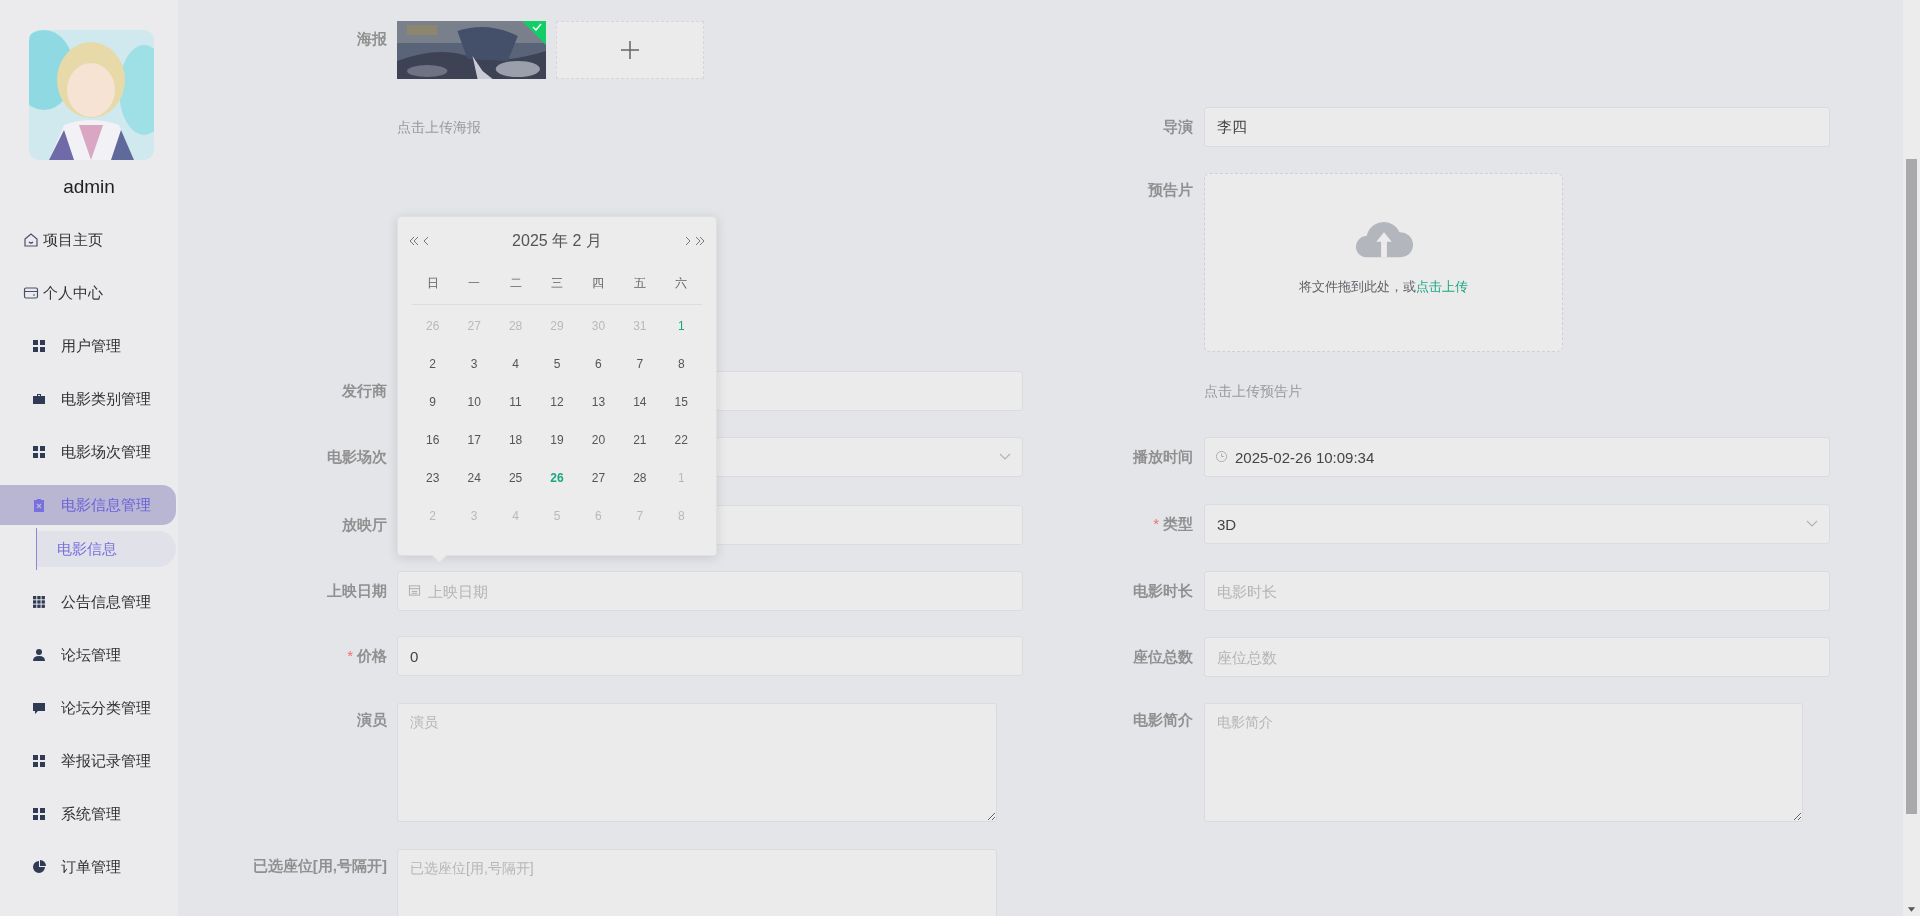 The image size is (1920, 916). Describe the element at coordinates (1383, 287) in the screenshot. I see `upload-instructions: 将文件拖到此处，或点击上传` at that location.